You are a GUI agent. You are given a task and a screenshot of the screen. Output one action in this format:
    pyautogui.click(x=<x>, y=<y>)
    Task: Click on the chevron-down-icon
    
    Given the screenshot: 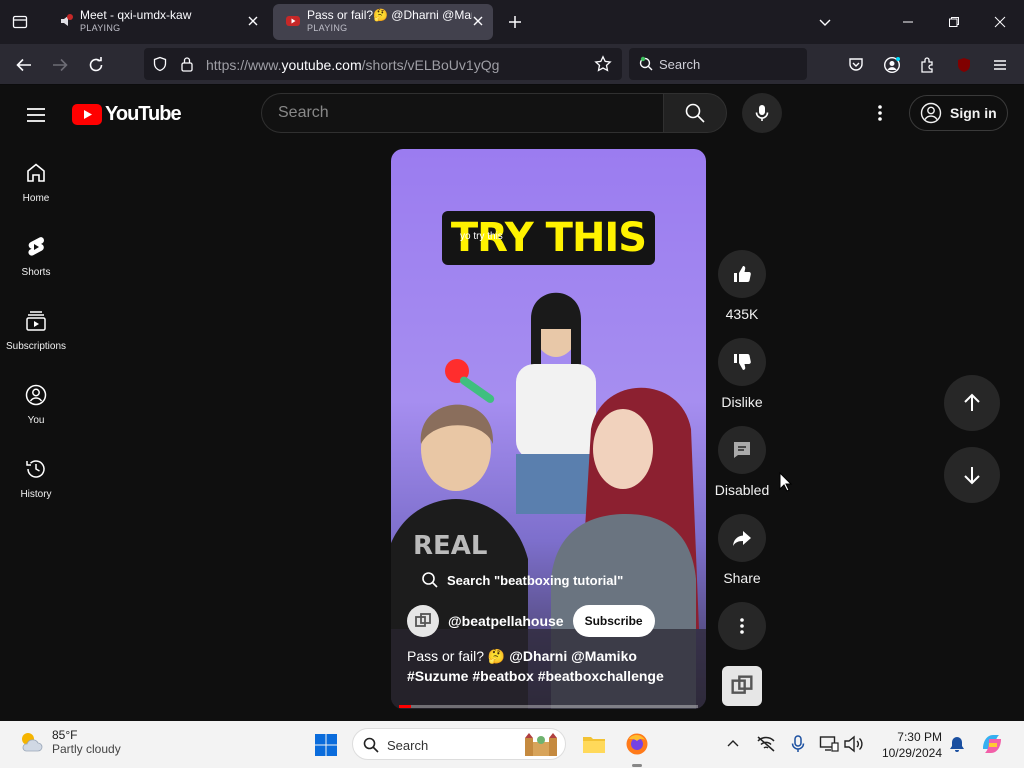 What is the action you would take?
    pyautogui.click(x=825, y=22)
    